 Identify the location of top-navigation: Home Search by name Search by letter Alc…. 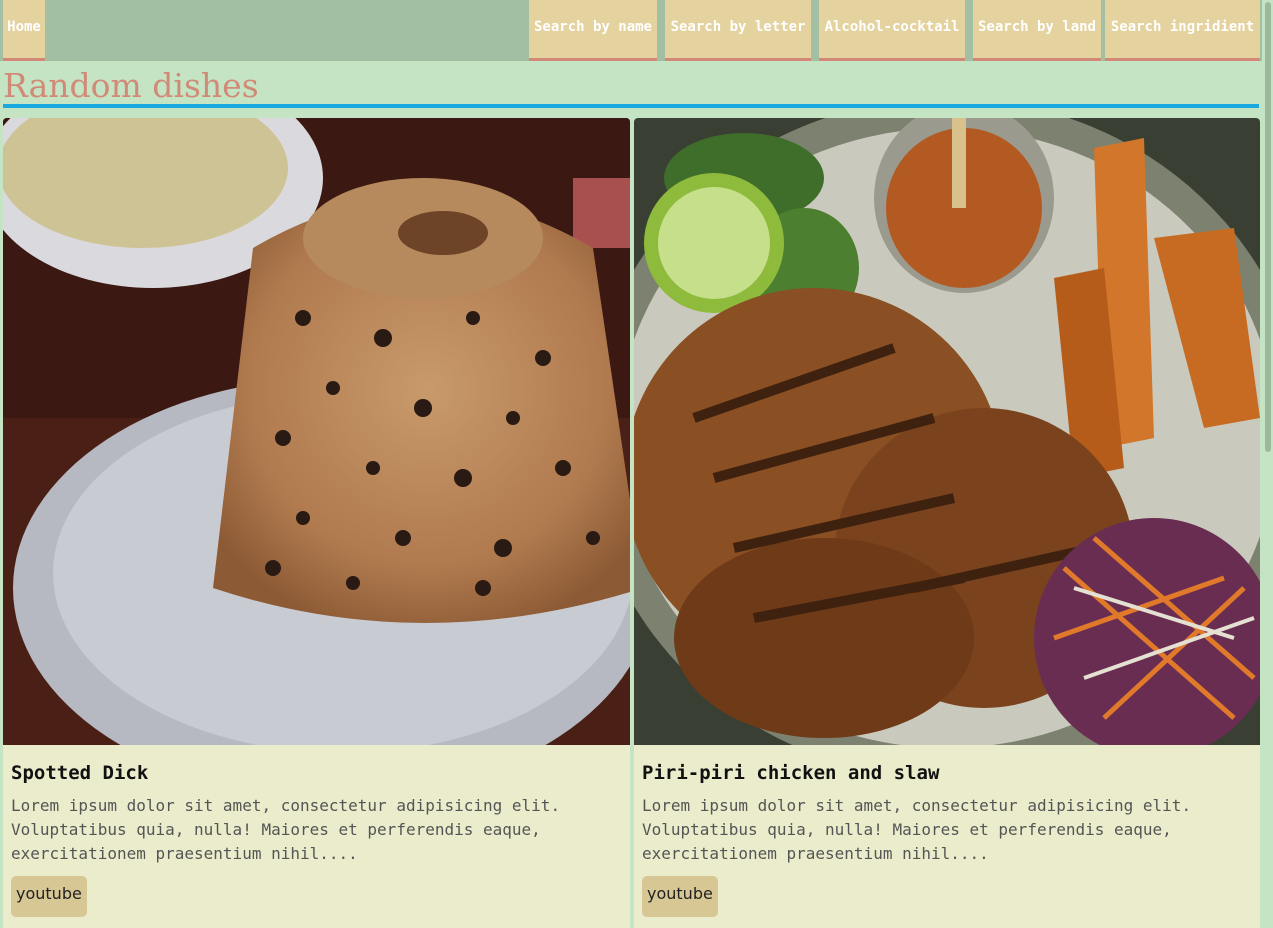
(631, 30).